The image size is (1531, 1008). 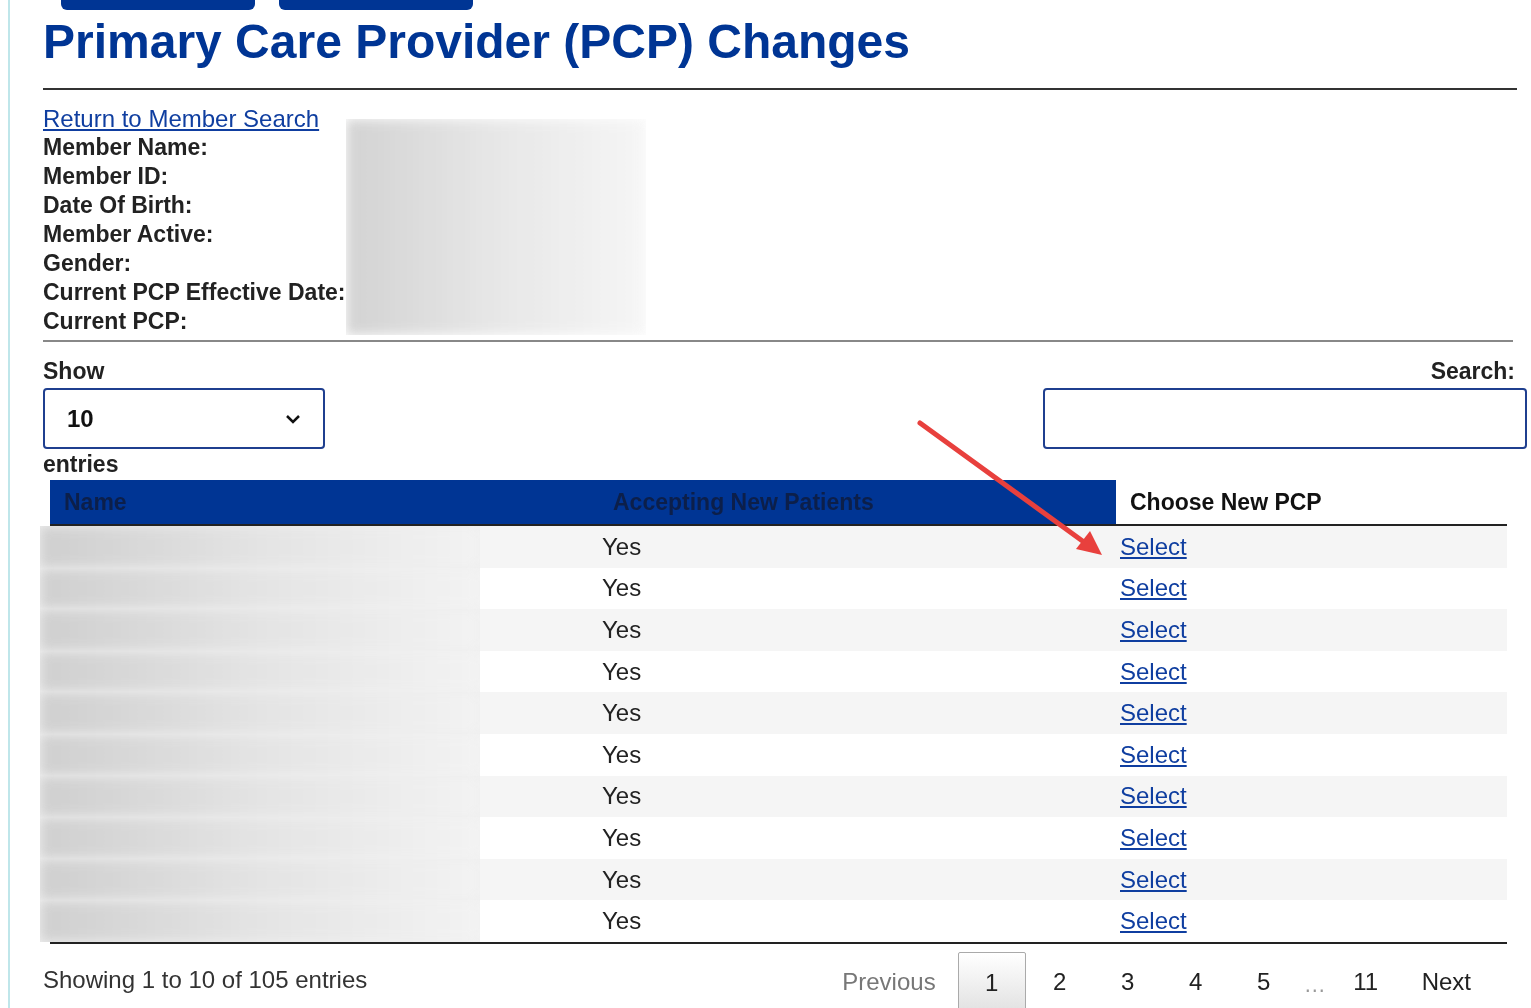 I want to click on entries-label: entries, so click(x=81, y=464).